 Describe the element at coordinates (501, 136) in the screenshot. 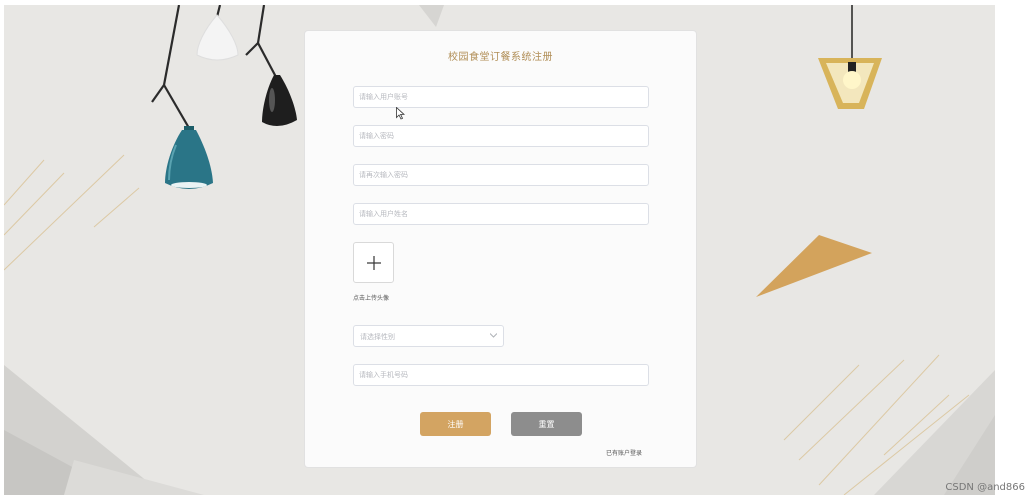

I see `password-input` at that location.